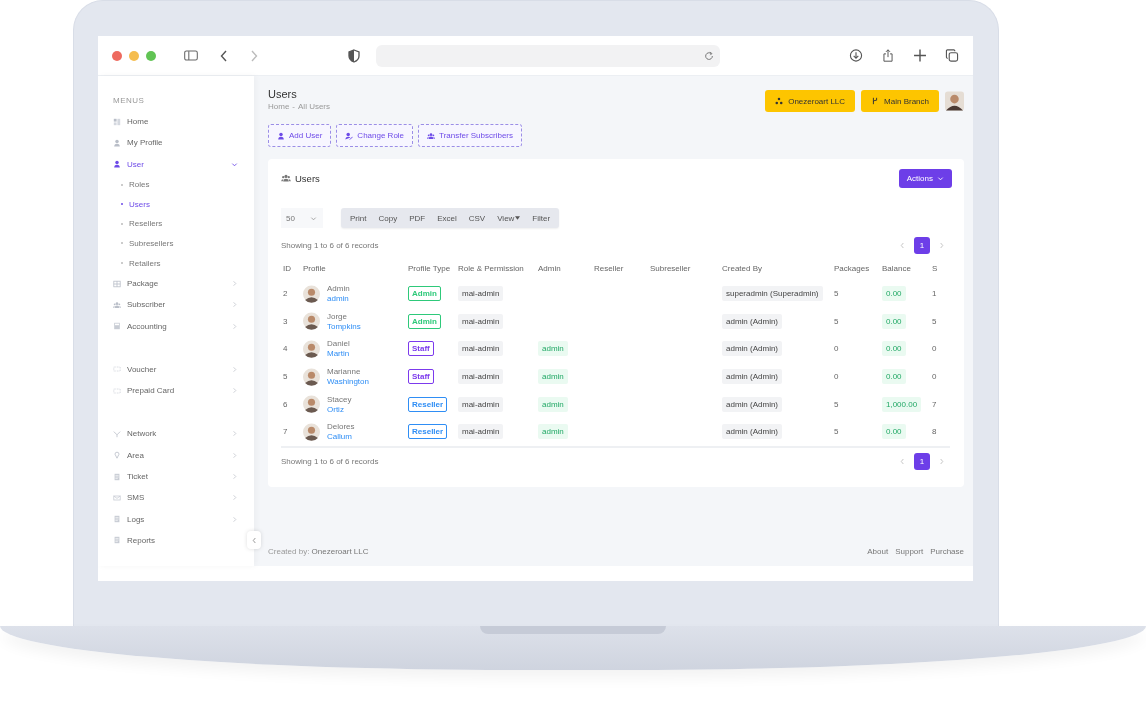 The image size is (1146, 716). What do you see at coordinates (491, 268) in the screenshot?
I see `column-header: Role & Permission` at bounding box center [491, 268].